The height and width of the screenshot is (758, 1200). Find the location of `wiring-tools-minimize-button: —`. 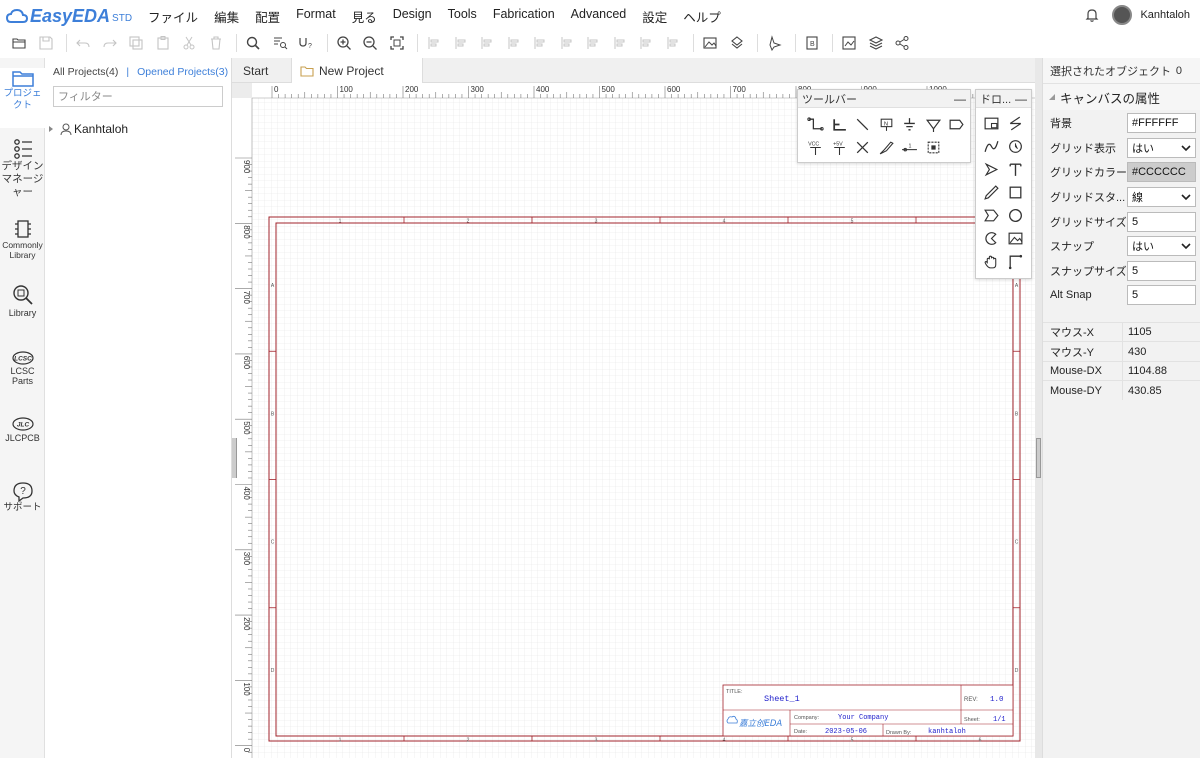

wiring-tools-minimize-button: — is located at coordinates (960, 99).